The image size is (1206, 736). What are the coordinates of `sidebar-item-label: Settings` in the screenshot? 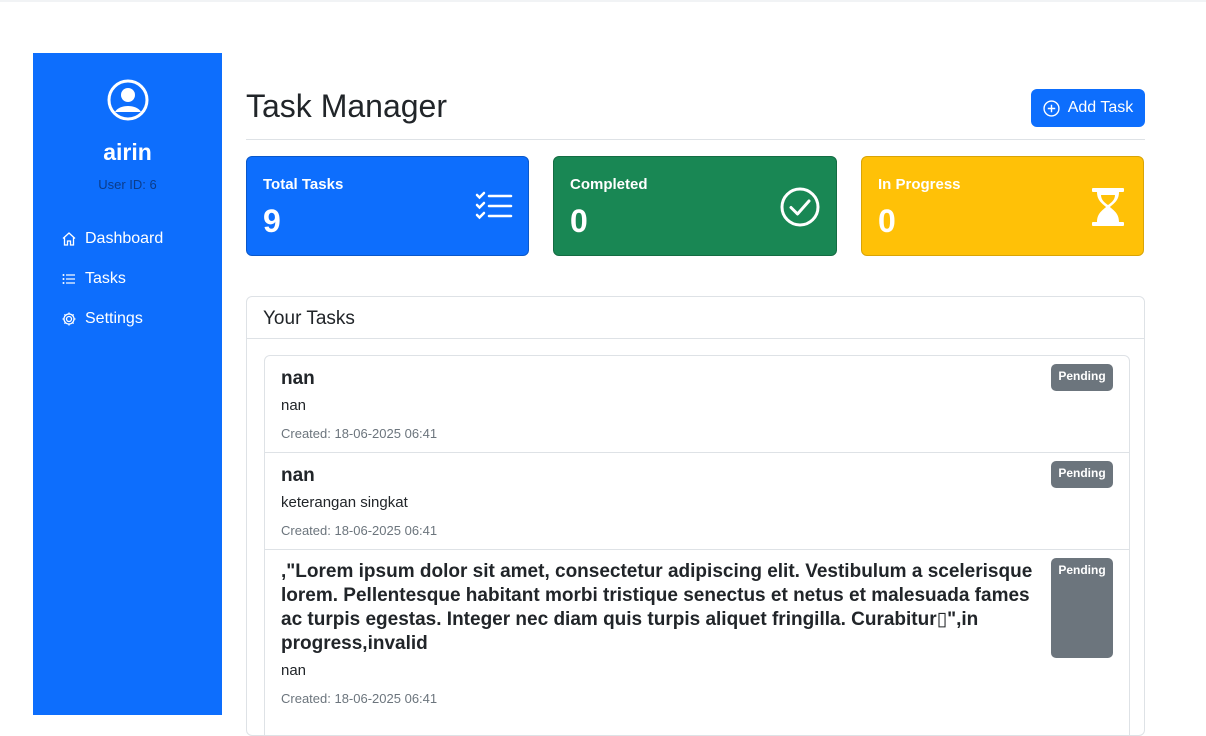 It's located at (114, 318).